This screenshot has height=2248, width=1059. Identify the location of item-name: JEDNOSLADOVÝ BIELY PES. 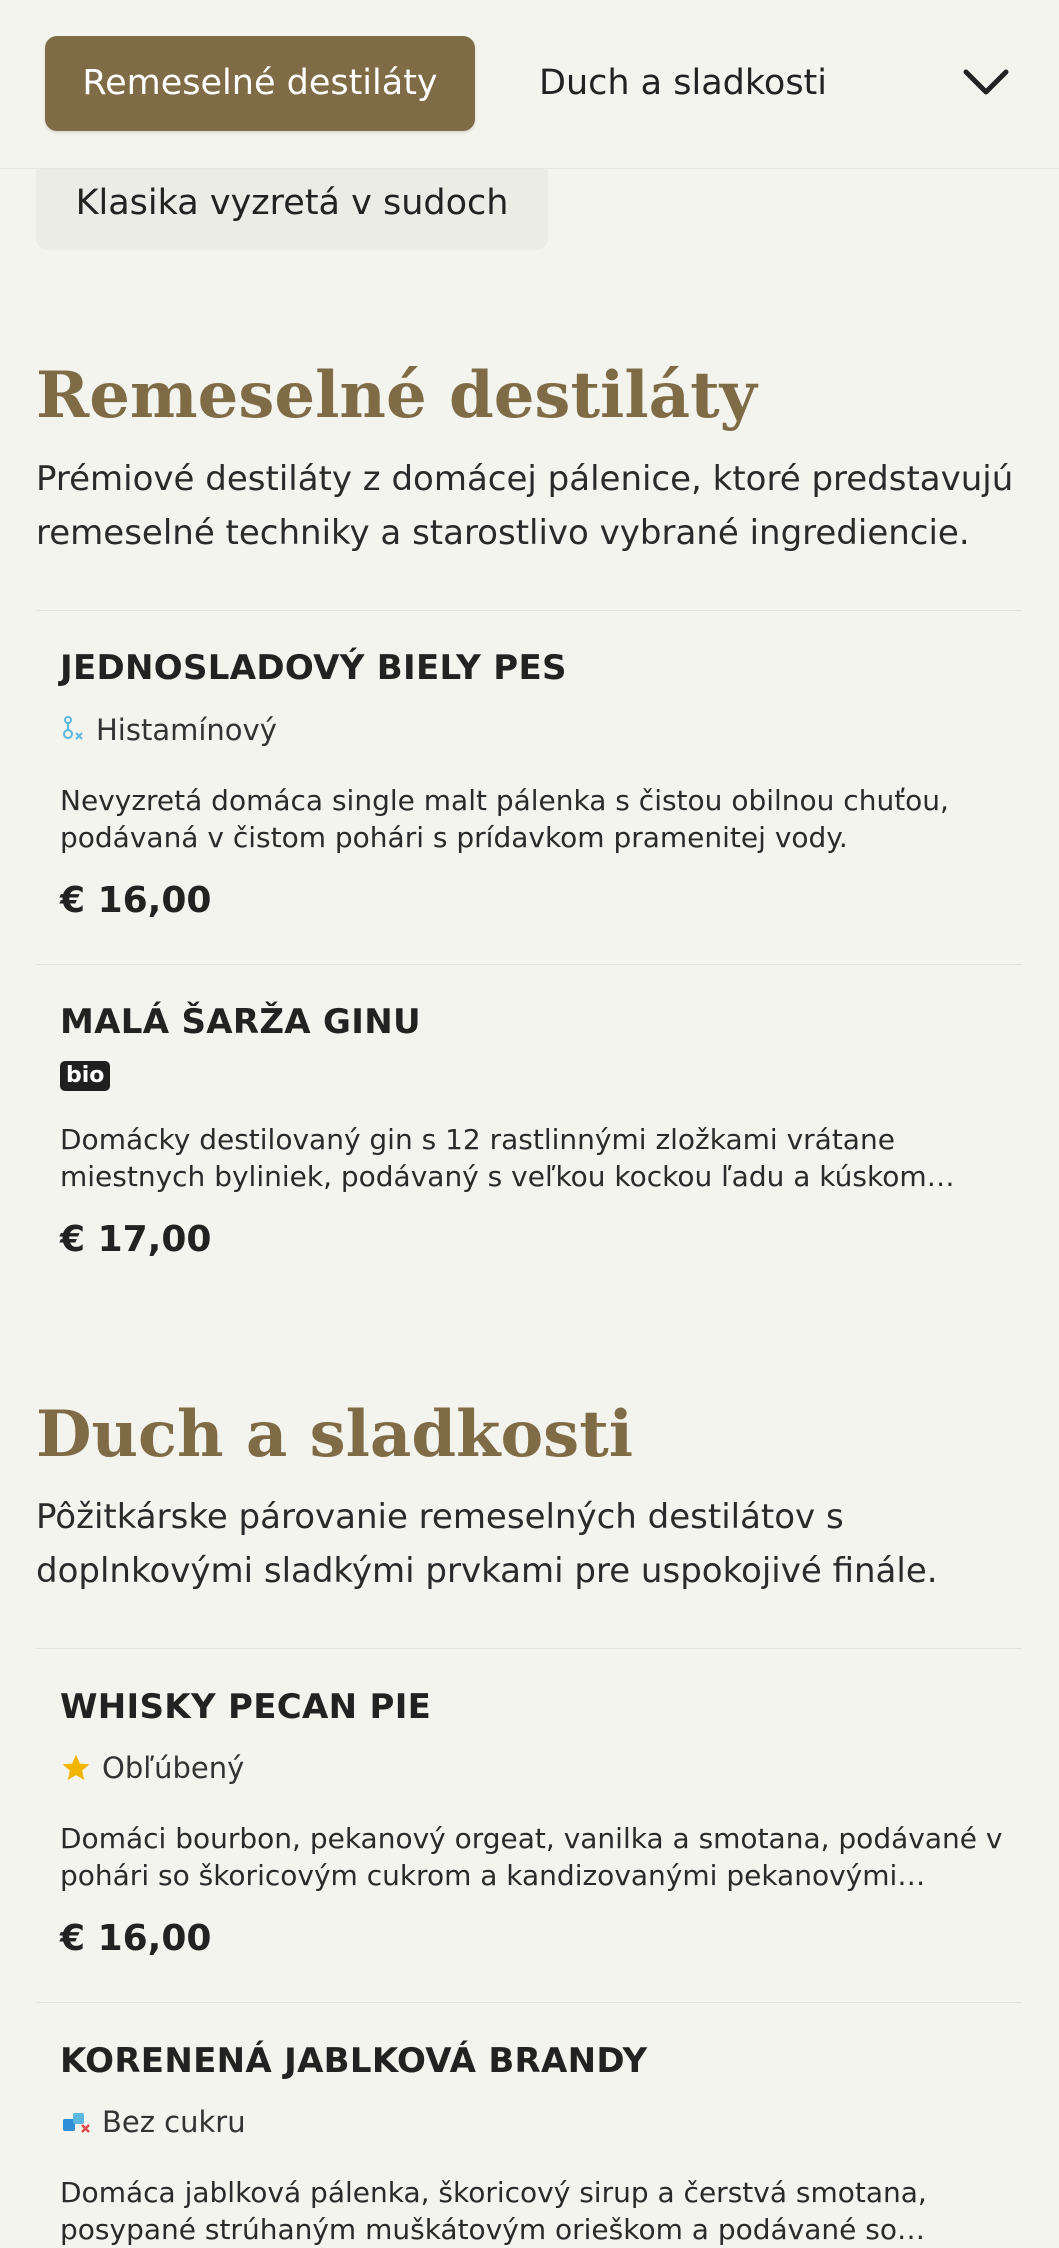
(313, 668).